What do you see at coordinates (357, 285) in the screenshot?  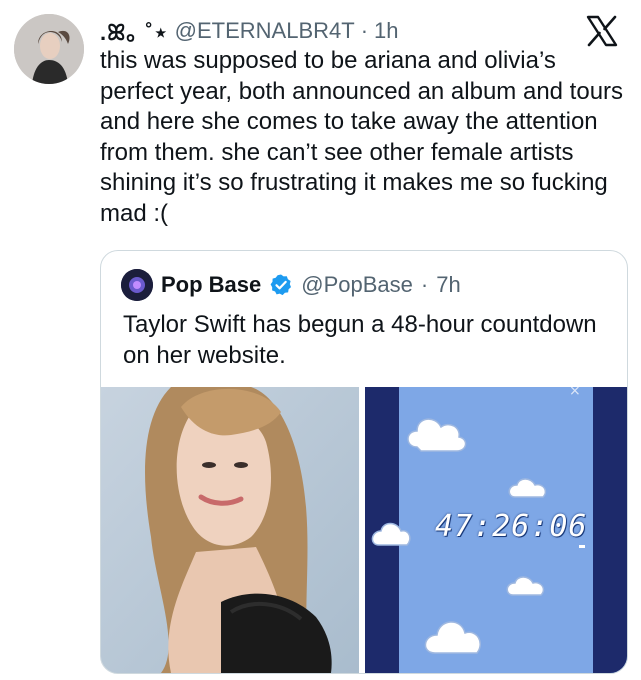 I see `quoted-author-handle: @PopBase` at bounding box center [357, 285].